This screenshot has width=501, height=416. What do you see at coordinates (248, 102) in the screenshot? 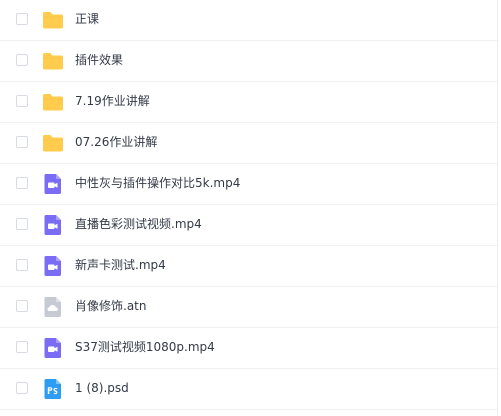
I see `list-item: 7.19作业讲解` at bounding box center [248, 102].